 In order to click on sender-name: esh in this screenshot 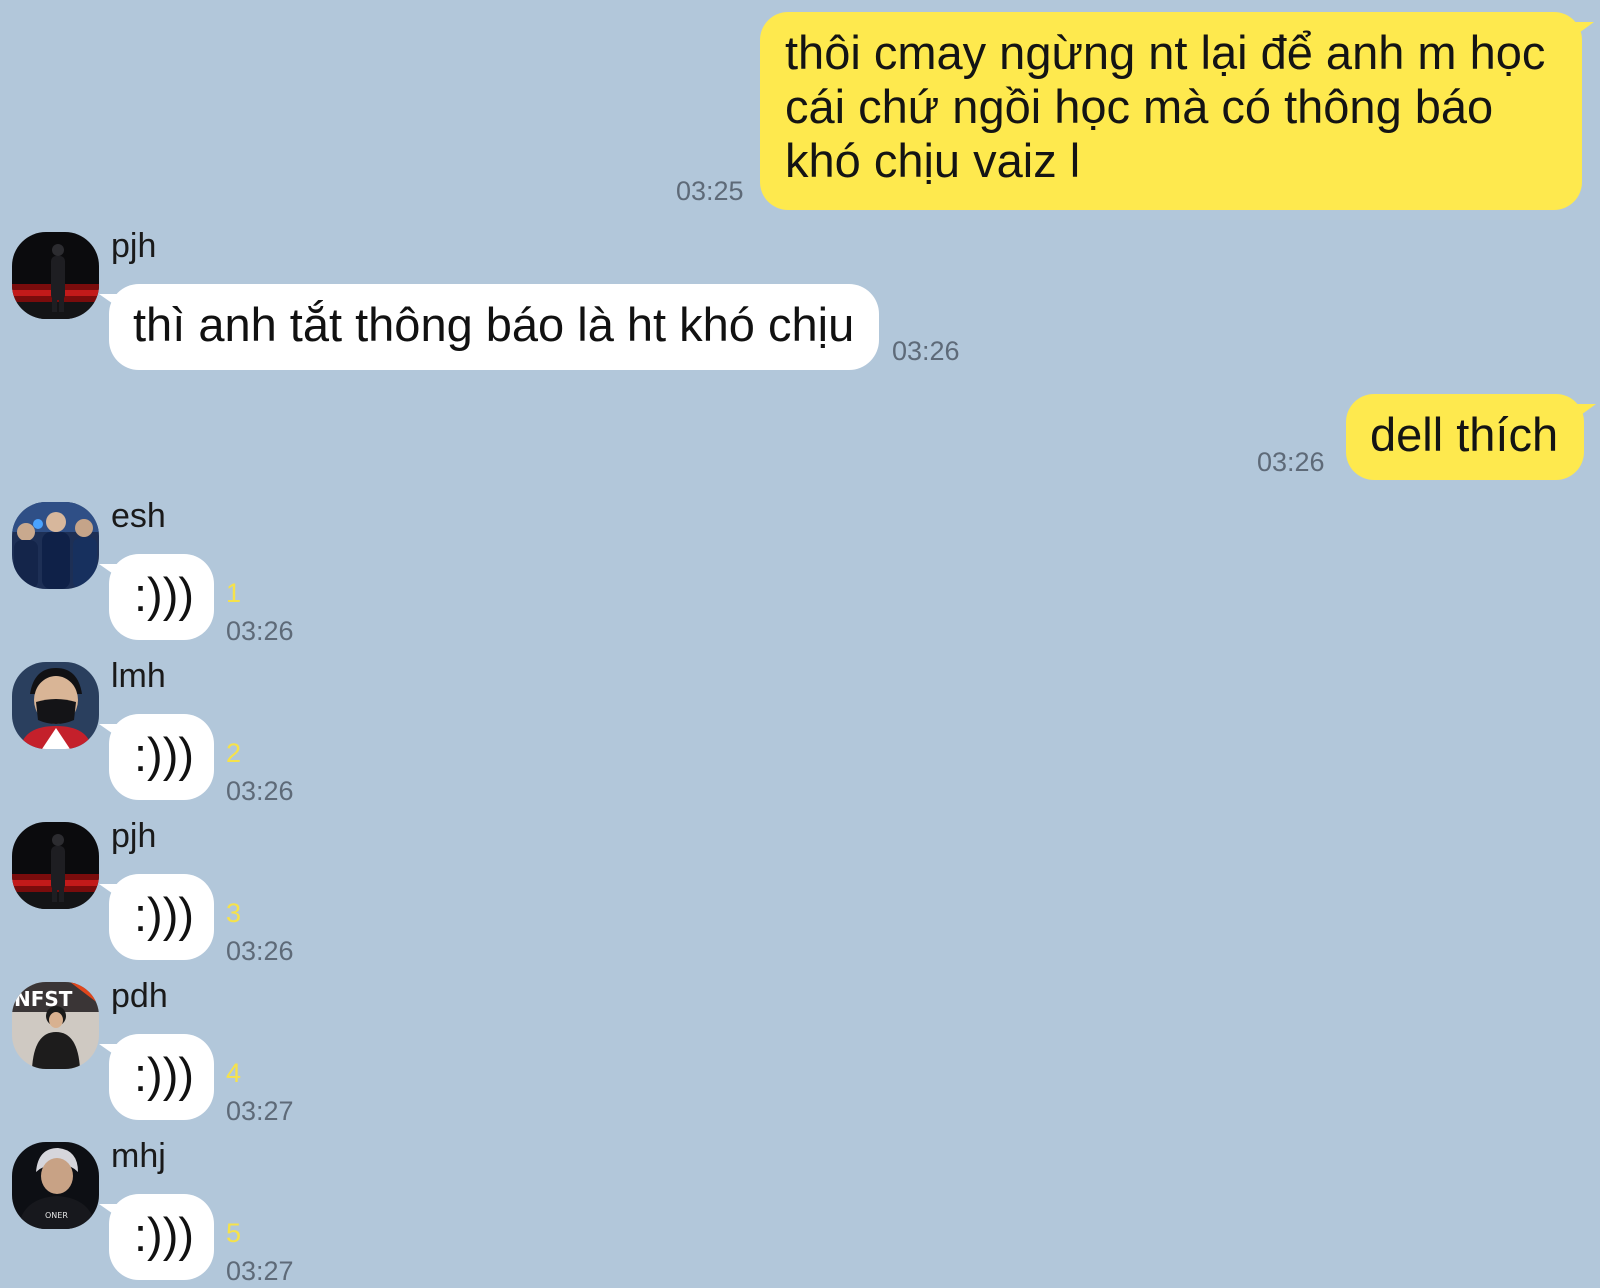, I will do `click(138, 516)`.